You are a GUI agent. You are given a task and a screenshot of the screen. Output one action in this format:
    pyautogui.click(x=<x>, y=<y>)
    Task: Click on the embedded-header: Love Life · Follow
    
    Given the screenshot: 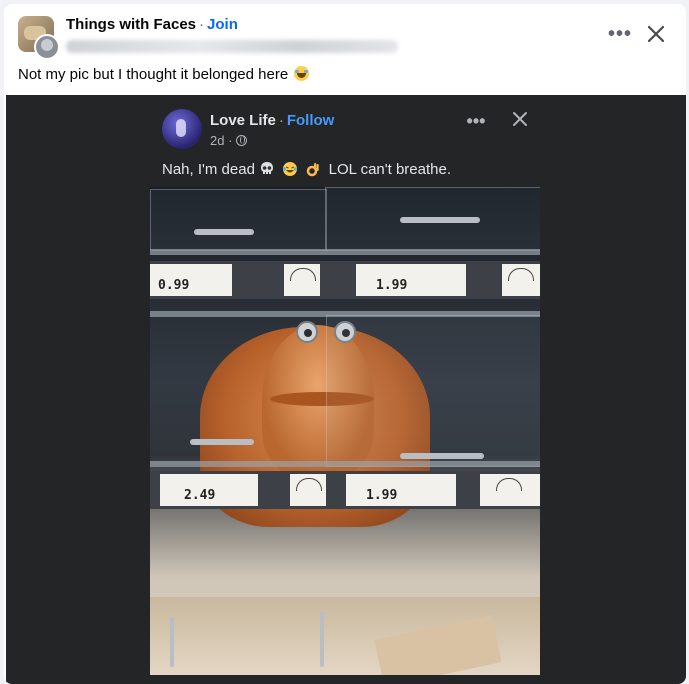 What is the action you would take?
    pyautogui.click(x=272, y=120)
    